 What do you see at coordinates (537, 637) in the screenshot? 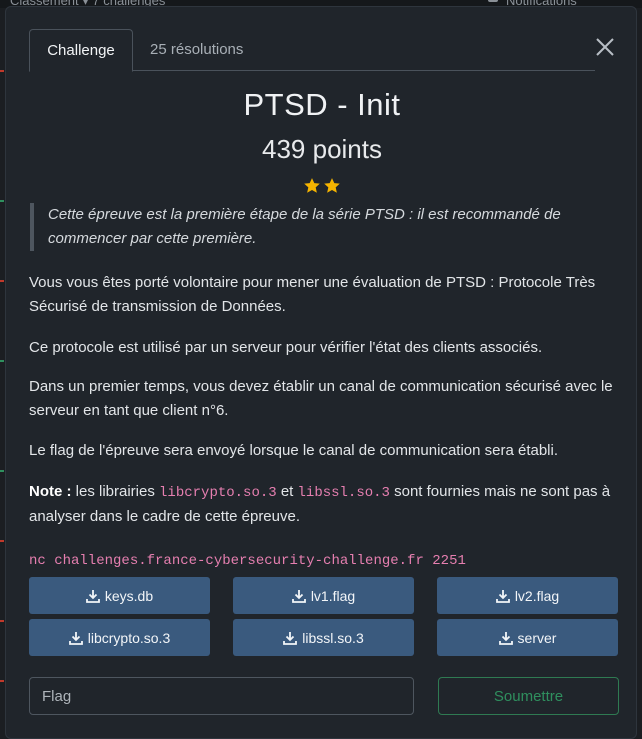
I see `file-label: server` at bounding box center [537, 637].